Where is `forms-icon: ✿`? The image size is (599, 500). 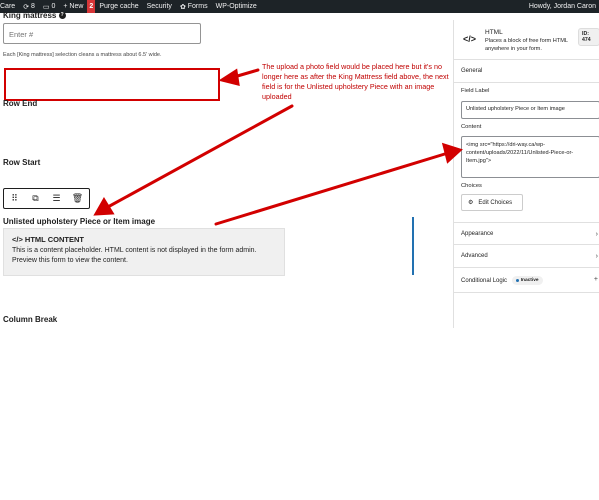 forms-icon: ✿ is located at coordinates (183, 7).